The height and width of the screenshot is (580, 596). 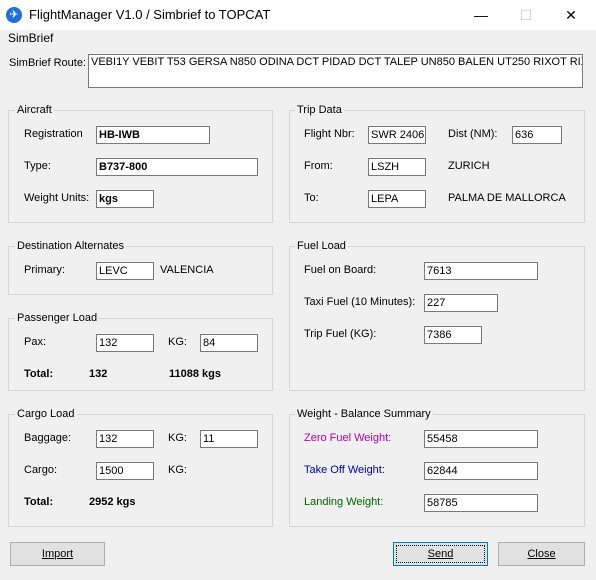 I want to click on trip-fuel-field: 7386, so click(x=453, y=335).